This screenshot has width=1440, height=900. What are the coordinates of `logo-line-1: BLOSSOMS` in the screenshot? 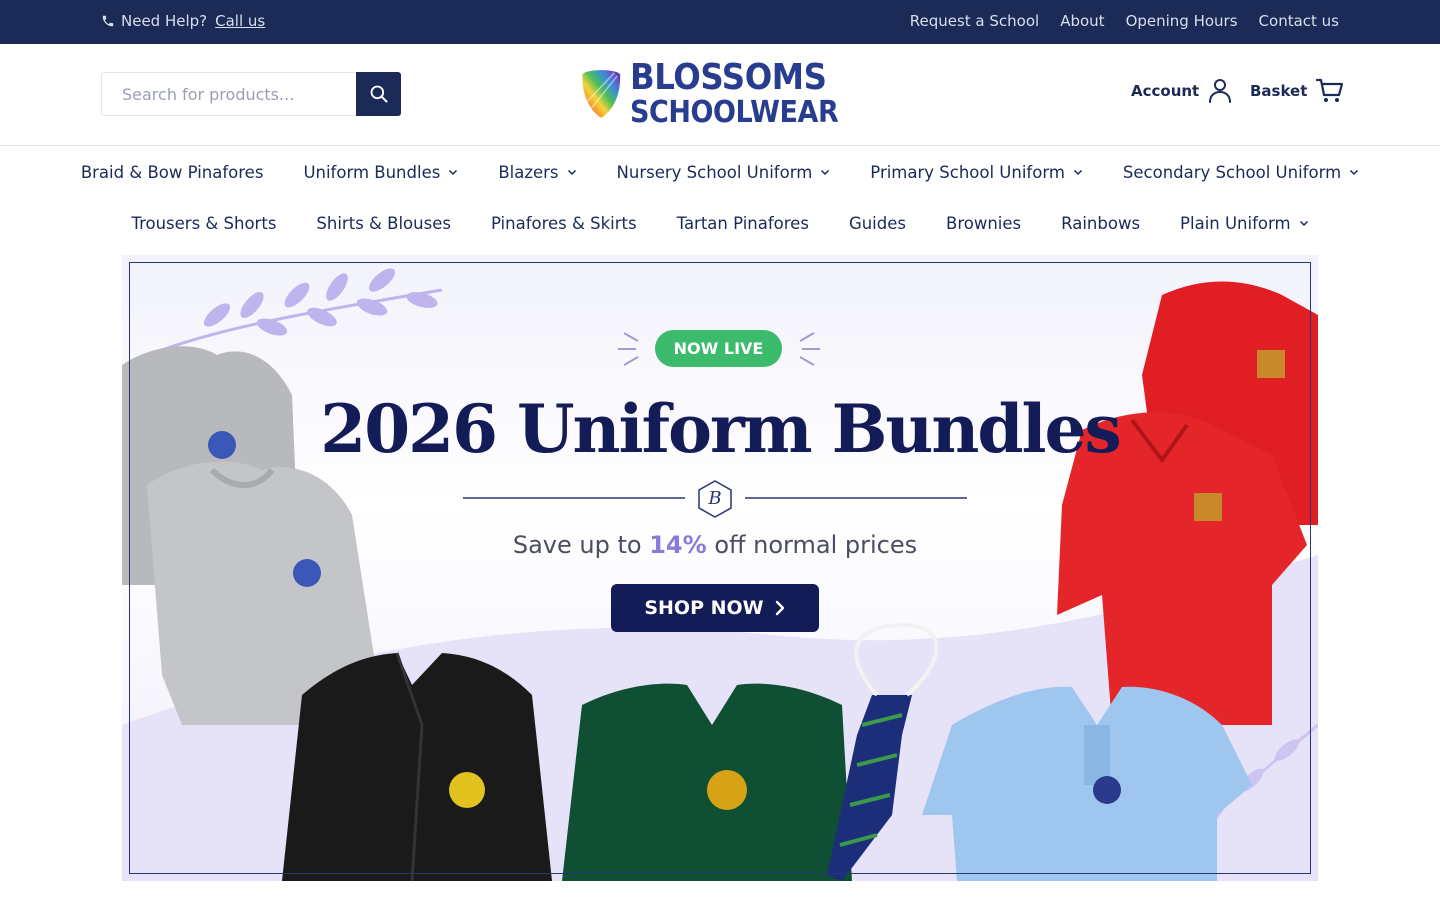 It's located at (728, 77).